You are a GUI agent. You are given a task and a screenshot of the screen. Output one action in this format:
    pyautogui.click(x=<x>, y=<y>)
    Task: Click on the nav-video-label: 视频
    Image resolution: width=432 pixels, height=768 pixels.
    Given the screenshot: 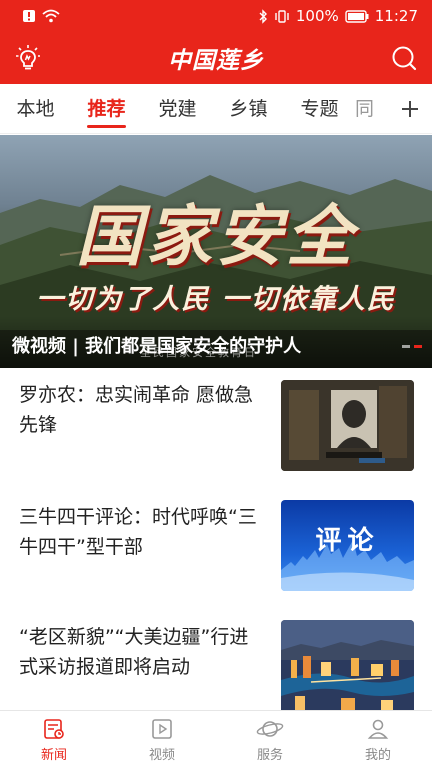 What is the action you would take?
    pyautogui.click(x=161, y=755)
    